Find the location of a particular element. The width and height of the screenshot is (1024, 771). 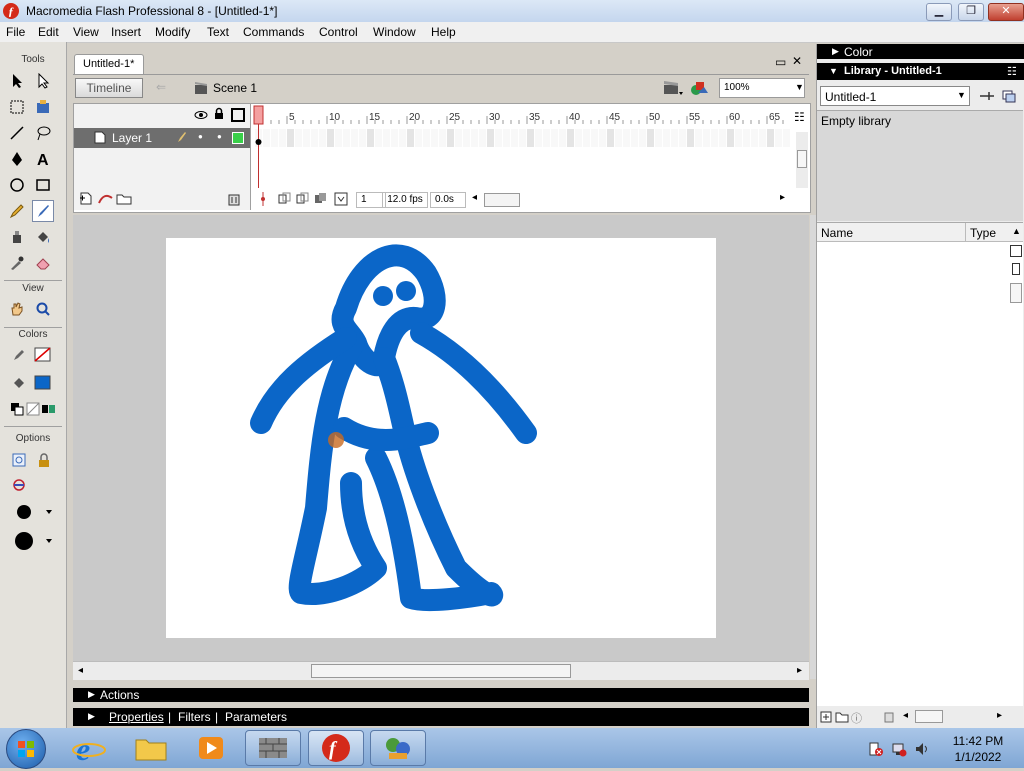

menu-control: Control is located at coordinates (338, 32).